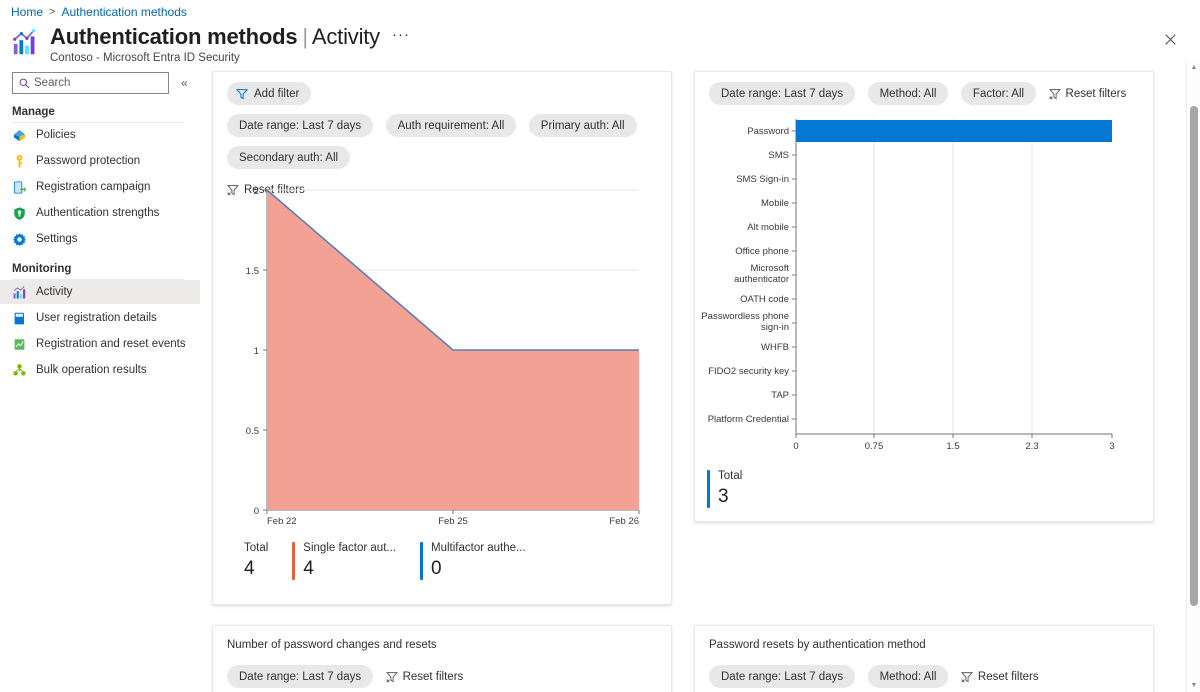 The image size is (1200, 692). I want to click on gear-icon, so click(19, 239).